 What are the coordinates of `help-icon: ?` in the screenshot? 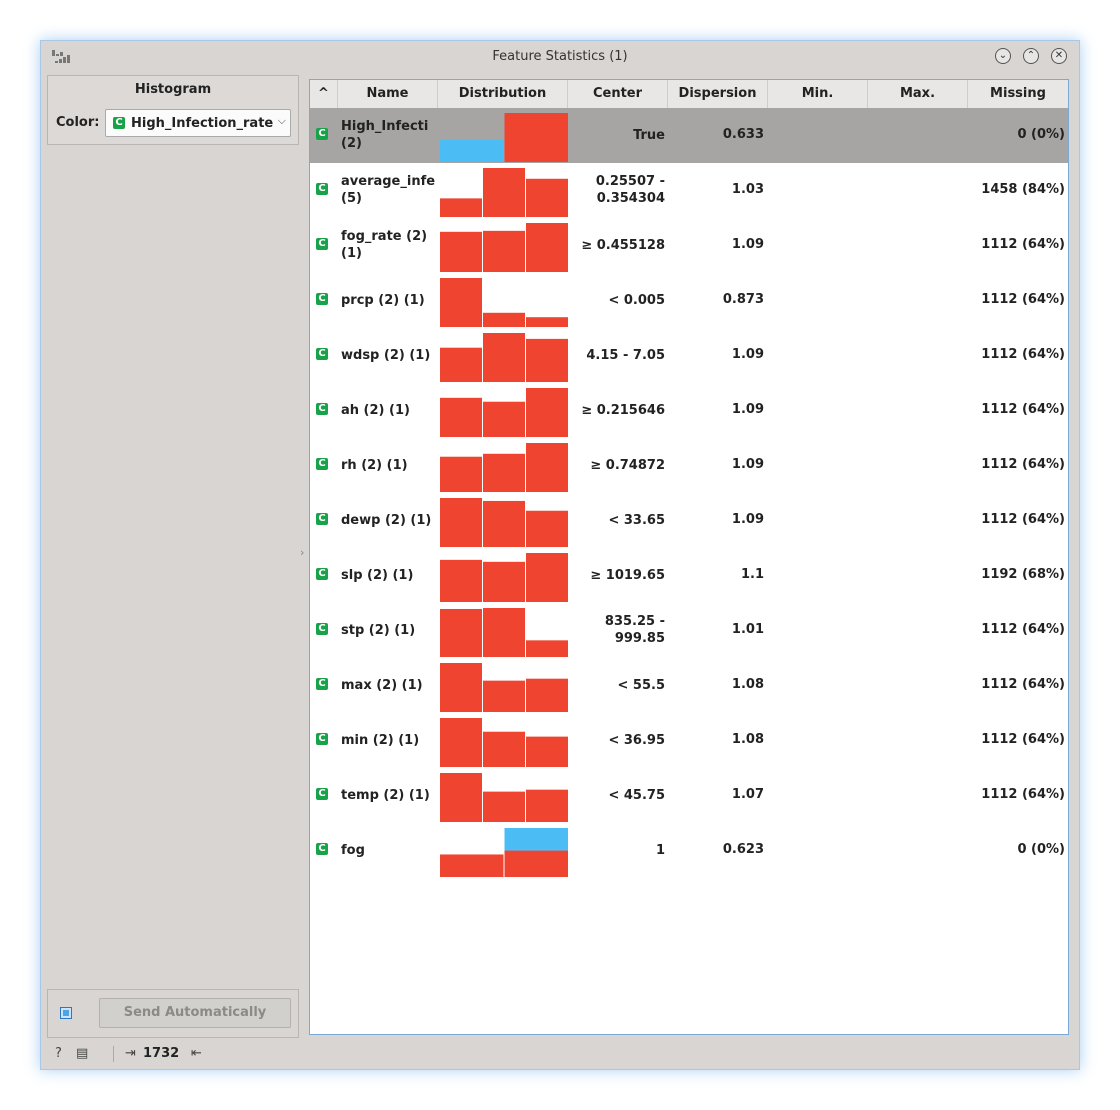 It's located at (58, 1053).